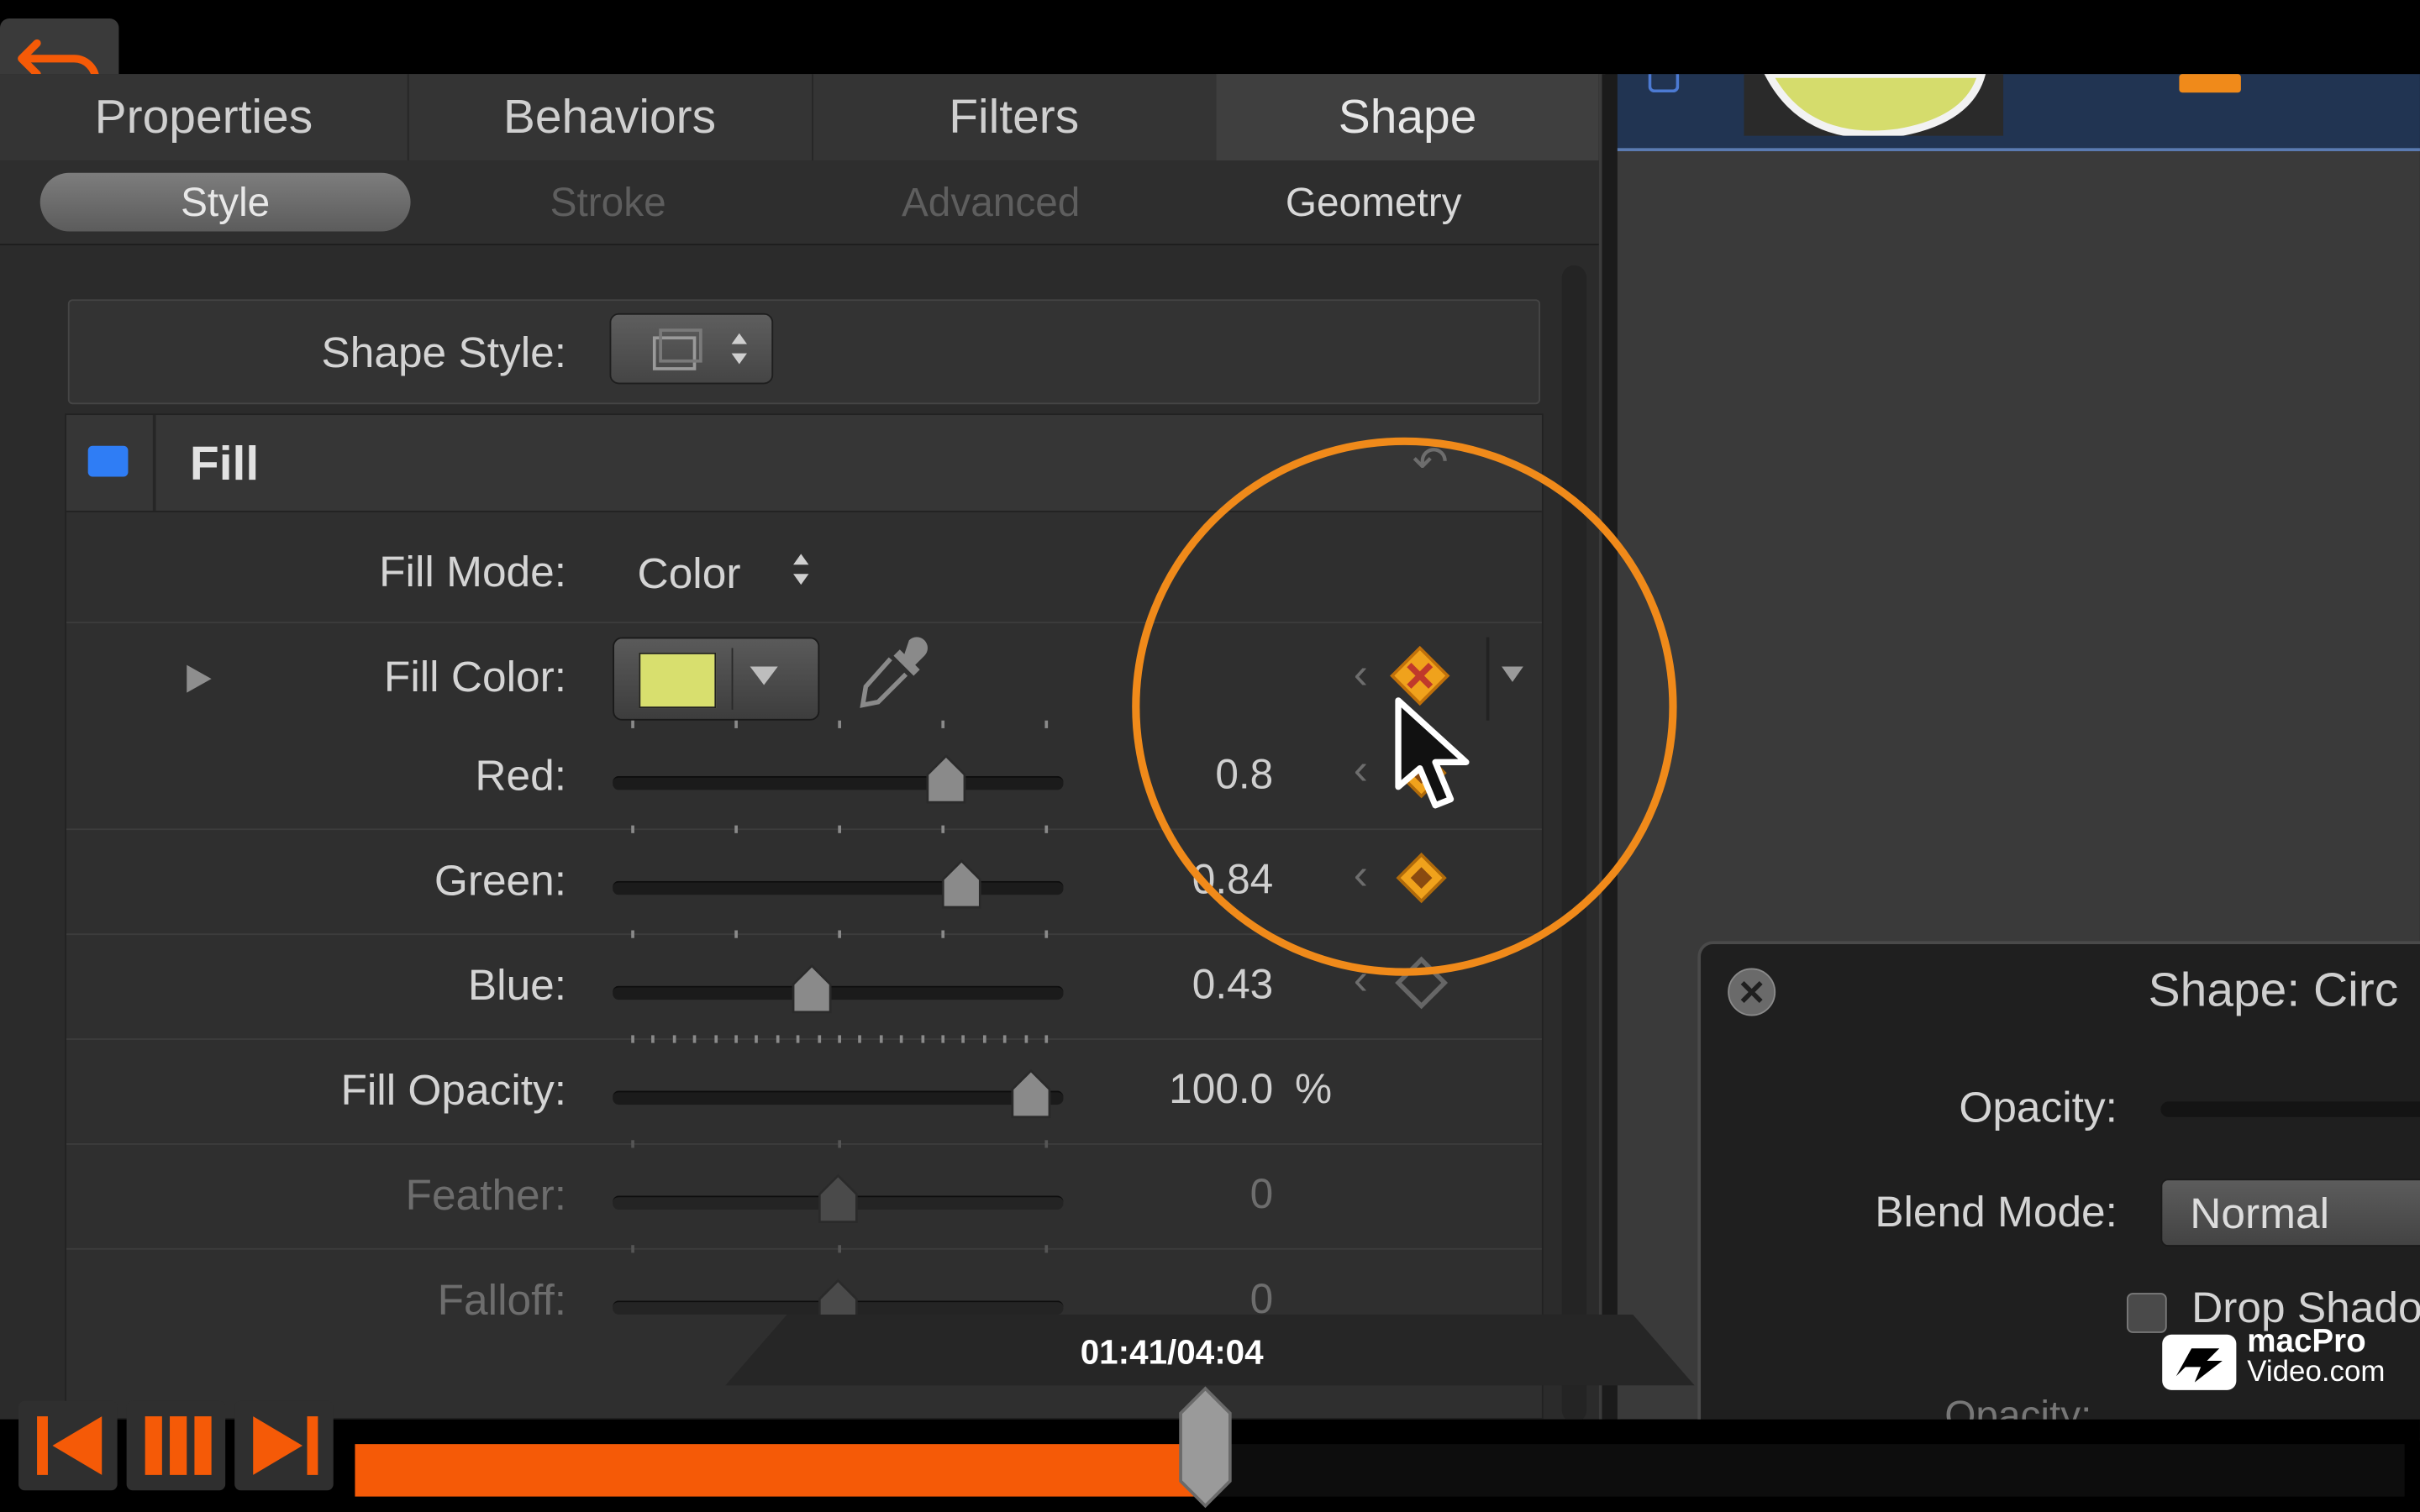 The width and height of the screenshot is (2420, 1512). I want to click on tab-properties: Properties, so click(204, 117).